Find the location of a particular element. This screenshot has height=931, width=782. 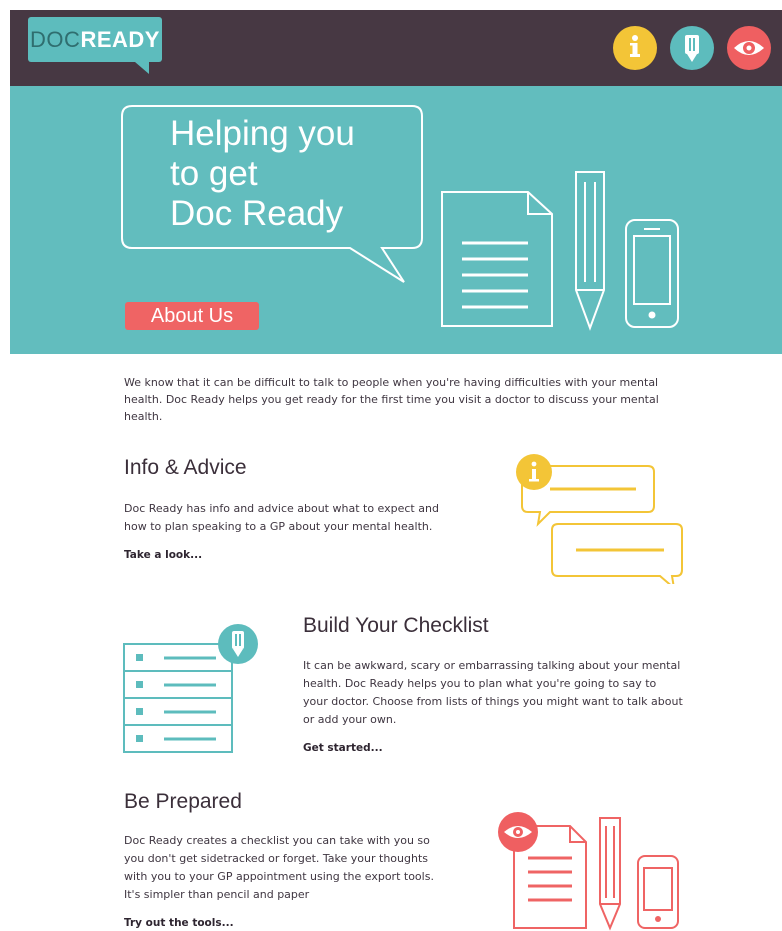

be-prepared-title: Be Prepared is located at coordinates (183, 801).